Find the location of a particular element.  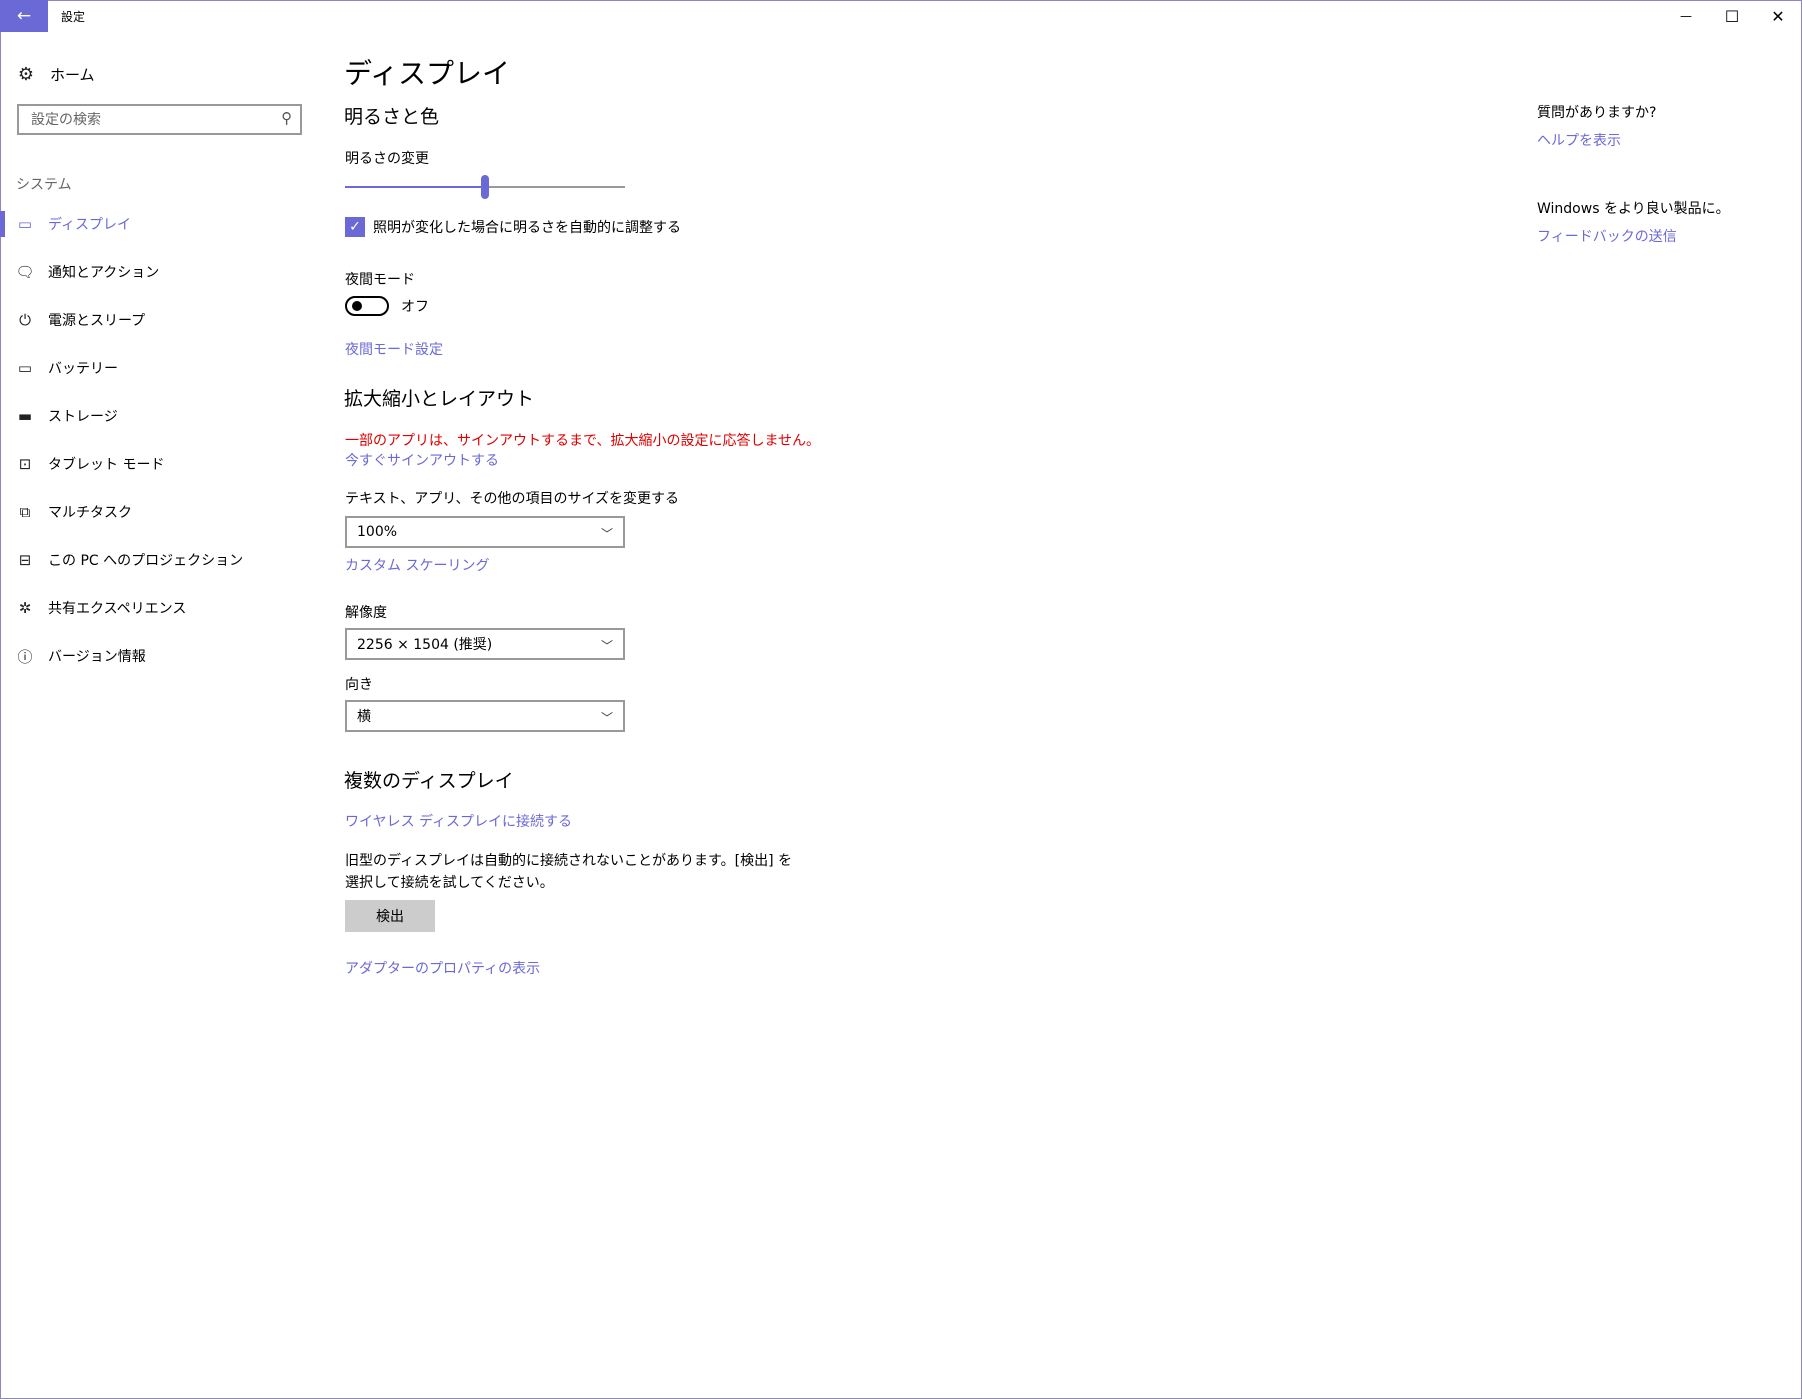

resolution-dropdown-value: 2256 × 1504 (推奨) is located at coordinates (425, 645).